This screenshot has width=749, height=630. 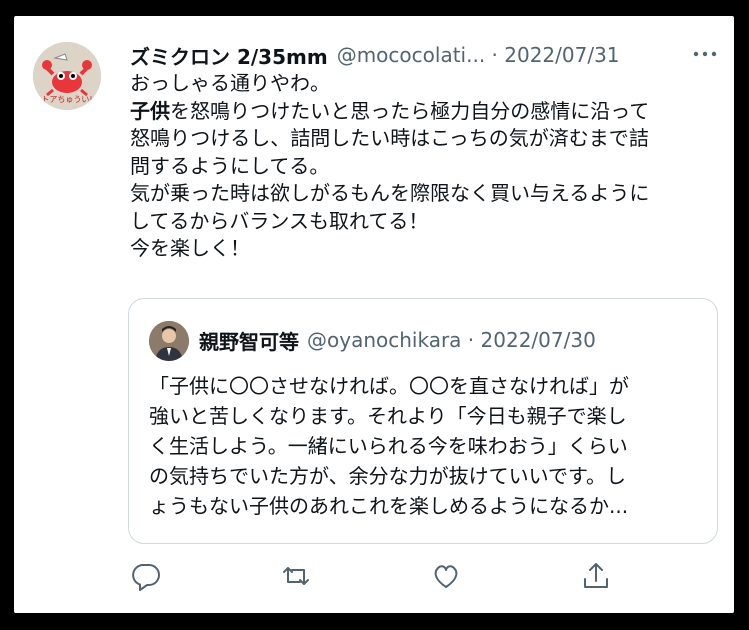 What do you see at coordinates (538, 340) in the screenshot?
I see `quoted-date: 2022/07/30` at bounding box center [538, 340].